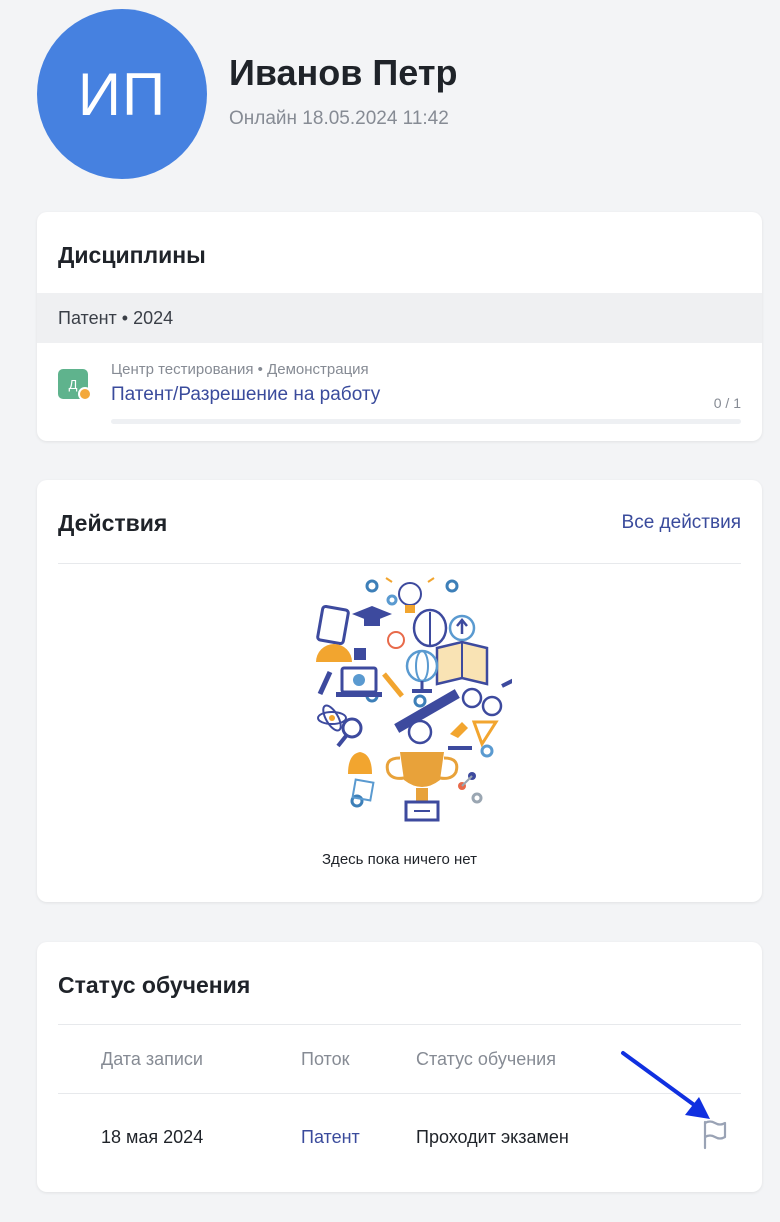 The width and height of the screenshot is (780, 1222). Describe the element at coordinates (492, 1137) in the screenshot. I see `row-status: Проходит экзамен` at that location.